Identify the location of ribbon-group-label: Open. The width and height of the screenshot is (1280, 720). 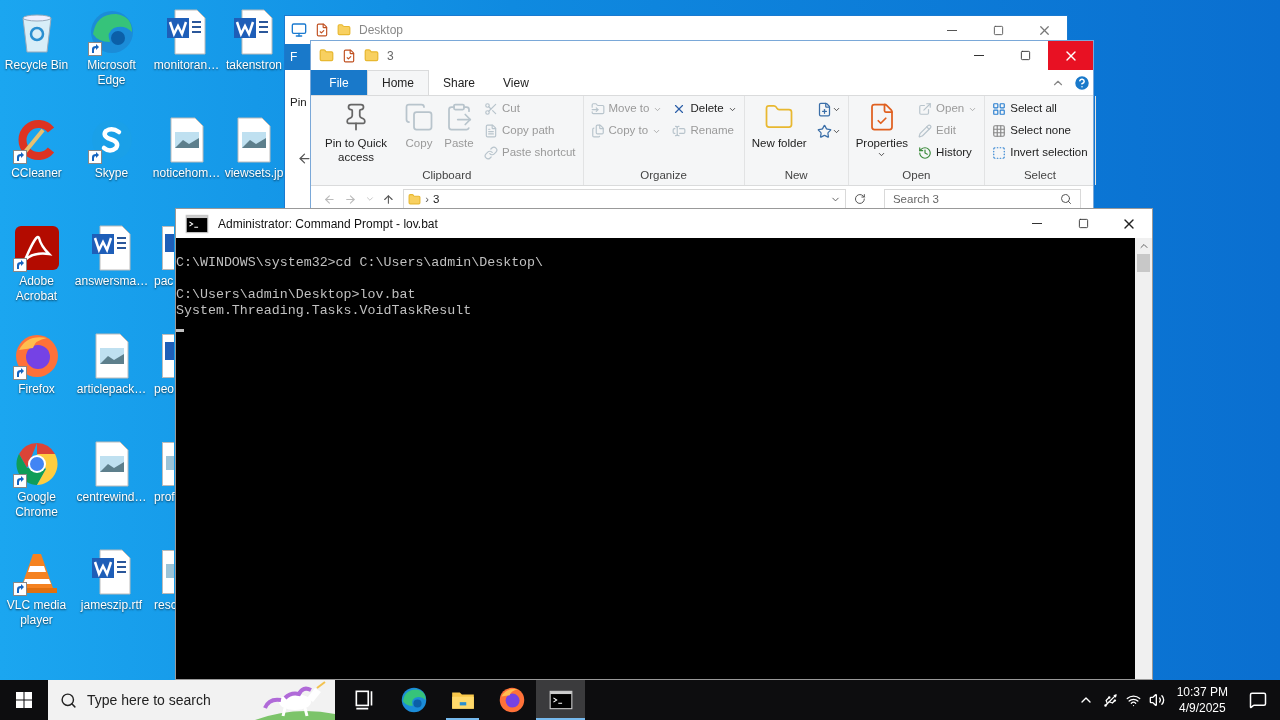
(916, 175).